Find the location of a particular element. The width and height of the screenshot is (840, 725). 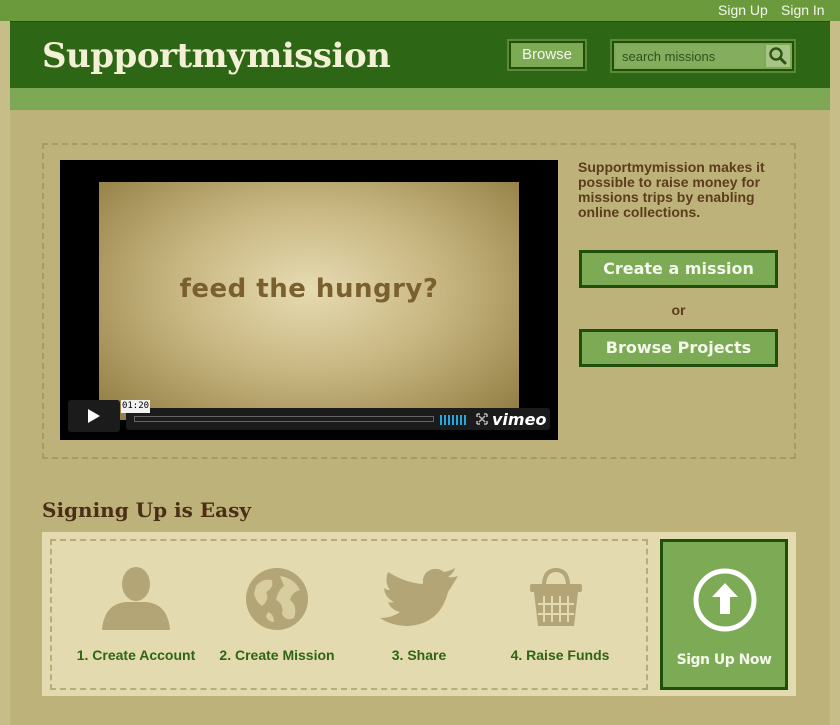

play-button is located at coordinates (94, 416).